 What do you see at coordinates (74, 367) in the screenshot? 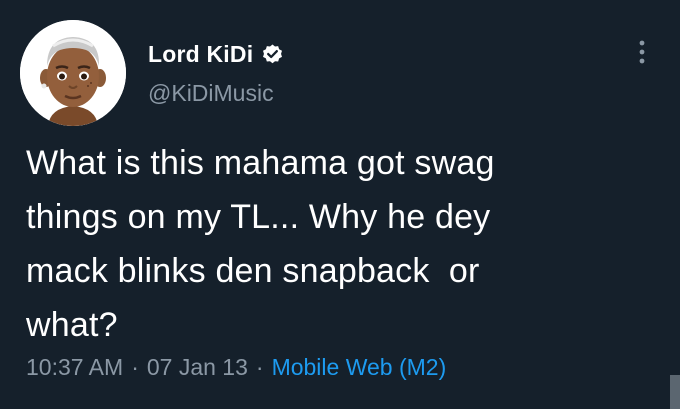
I see `tweet-time: 10:37 AM` at bounding box center [74, 367].